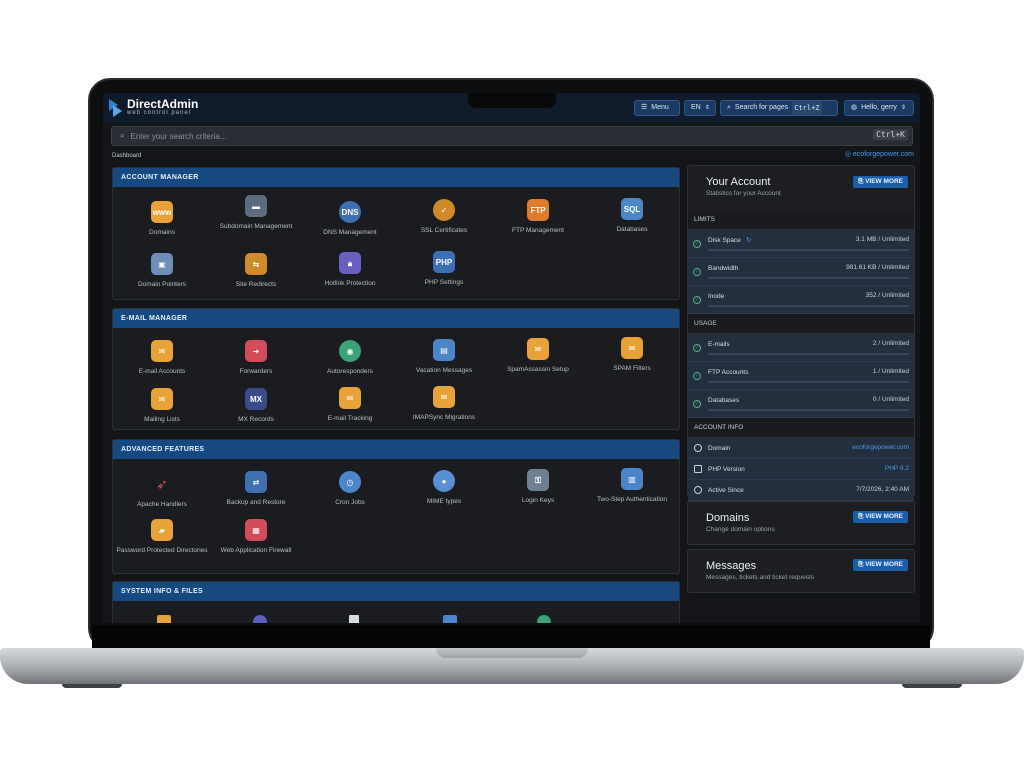  Describe the element at coordinates (350, 283) in the screenshot. I see `tile-label: Hotlink Protection` at that location.